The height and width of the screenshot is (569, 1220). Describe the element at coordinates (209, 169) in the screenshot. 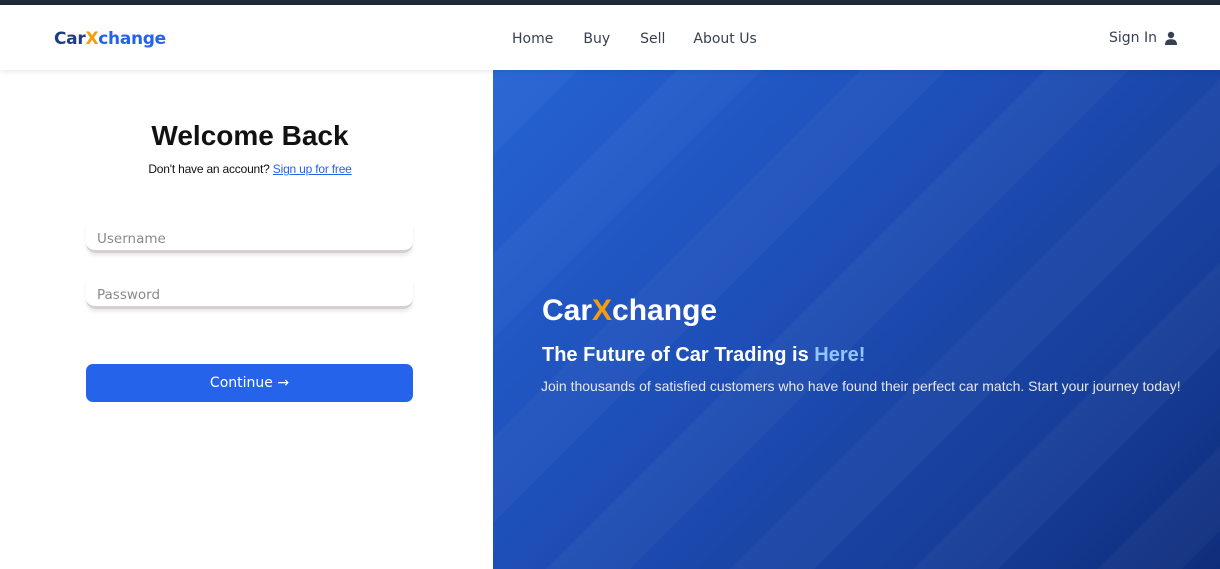

I see `signup-prompt-text: Don't have an account?` at that location.